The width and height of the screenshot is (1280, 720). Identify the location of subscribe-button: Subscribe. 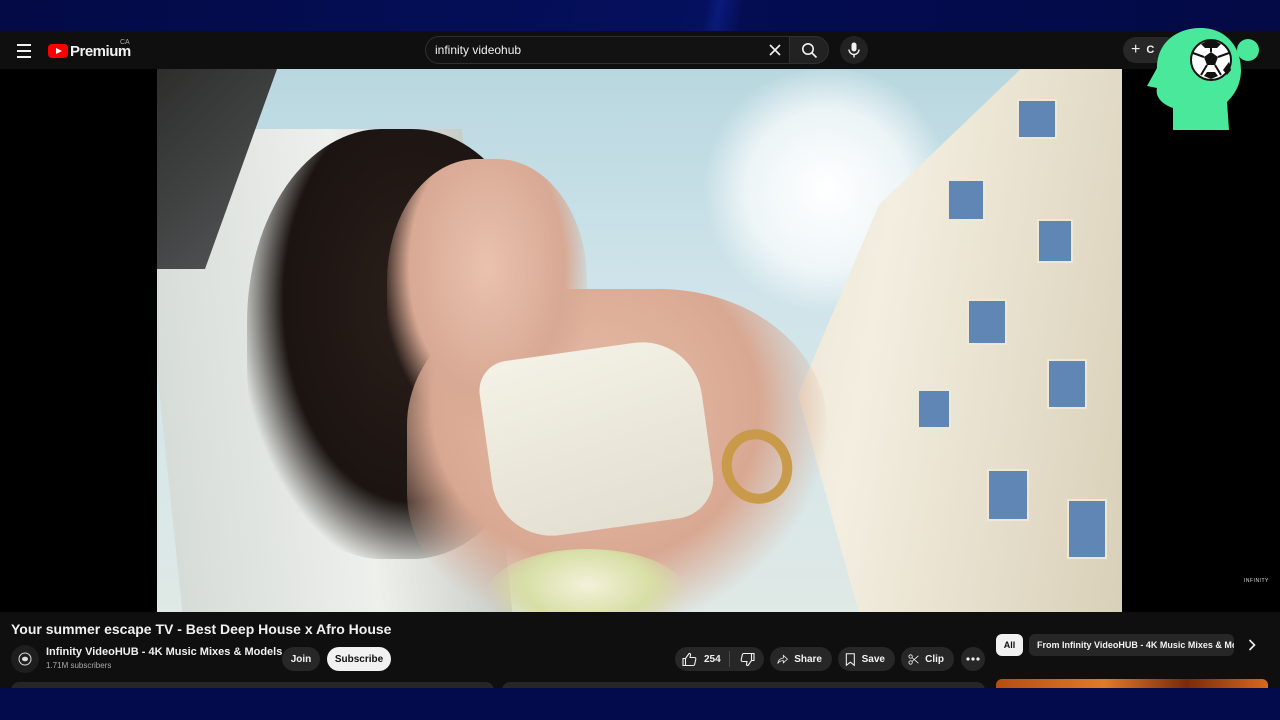
(359, 659).